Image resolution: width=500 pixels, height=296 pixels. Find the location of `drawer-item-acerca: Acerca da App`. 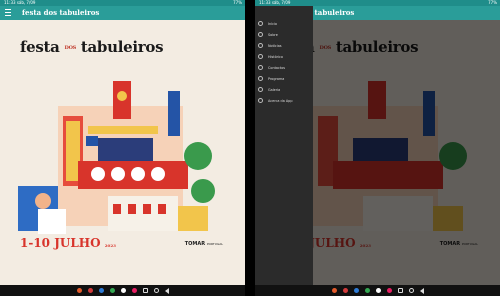

drawer-item-acerca: Acerca da App is located at coordinates (284, 100).